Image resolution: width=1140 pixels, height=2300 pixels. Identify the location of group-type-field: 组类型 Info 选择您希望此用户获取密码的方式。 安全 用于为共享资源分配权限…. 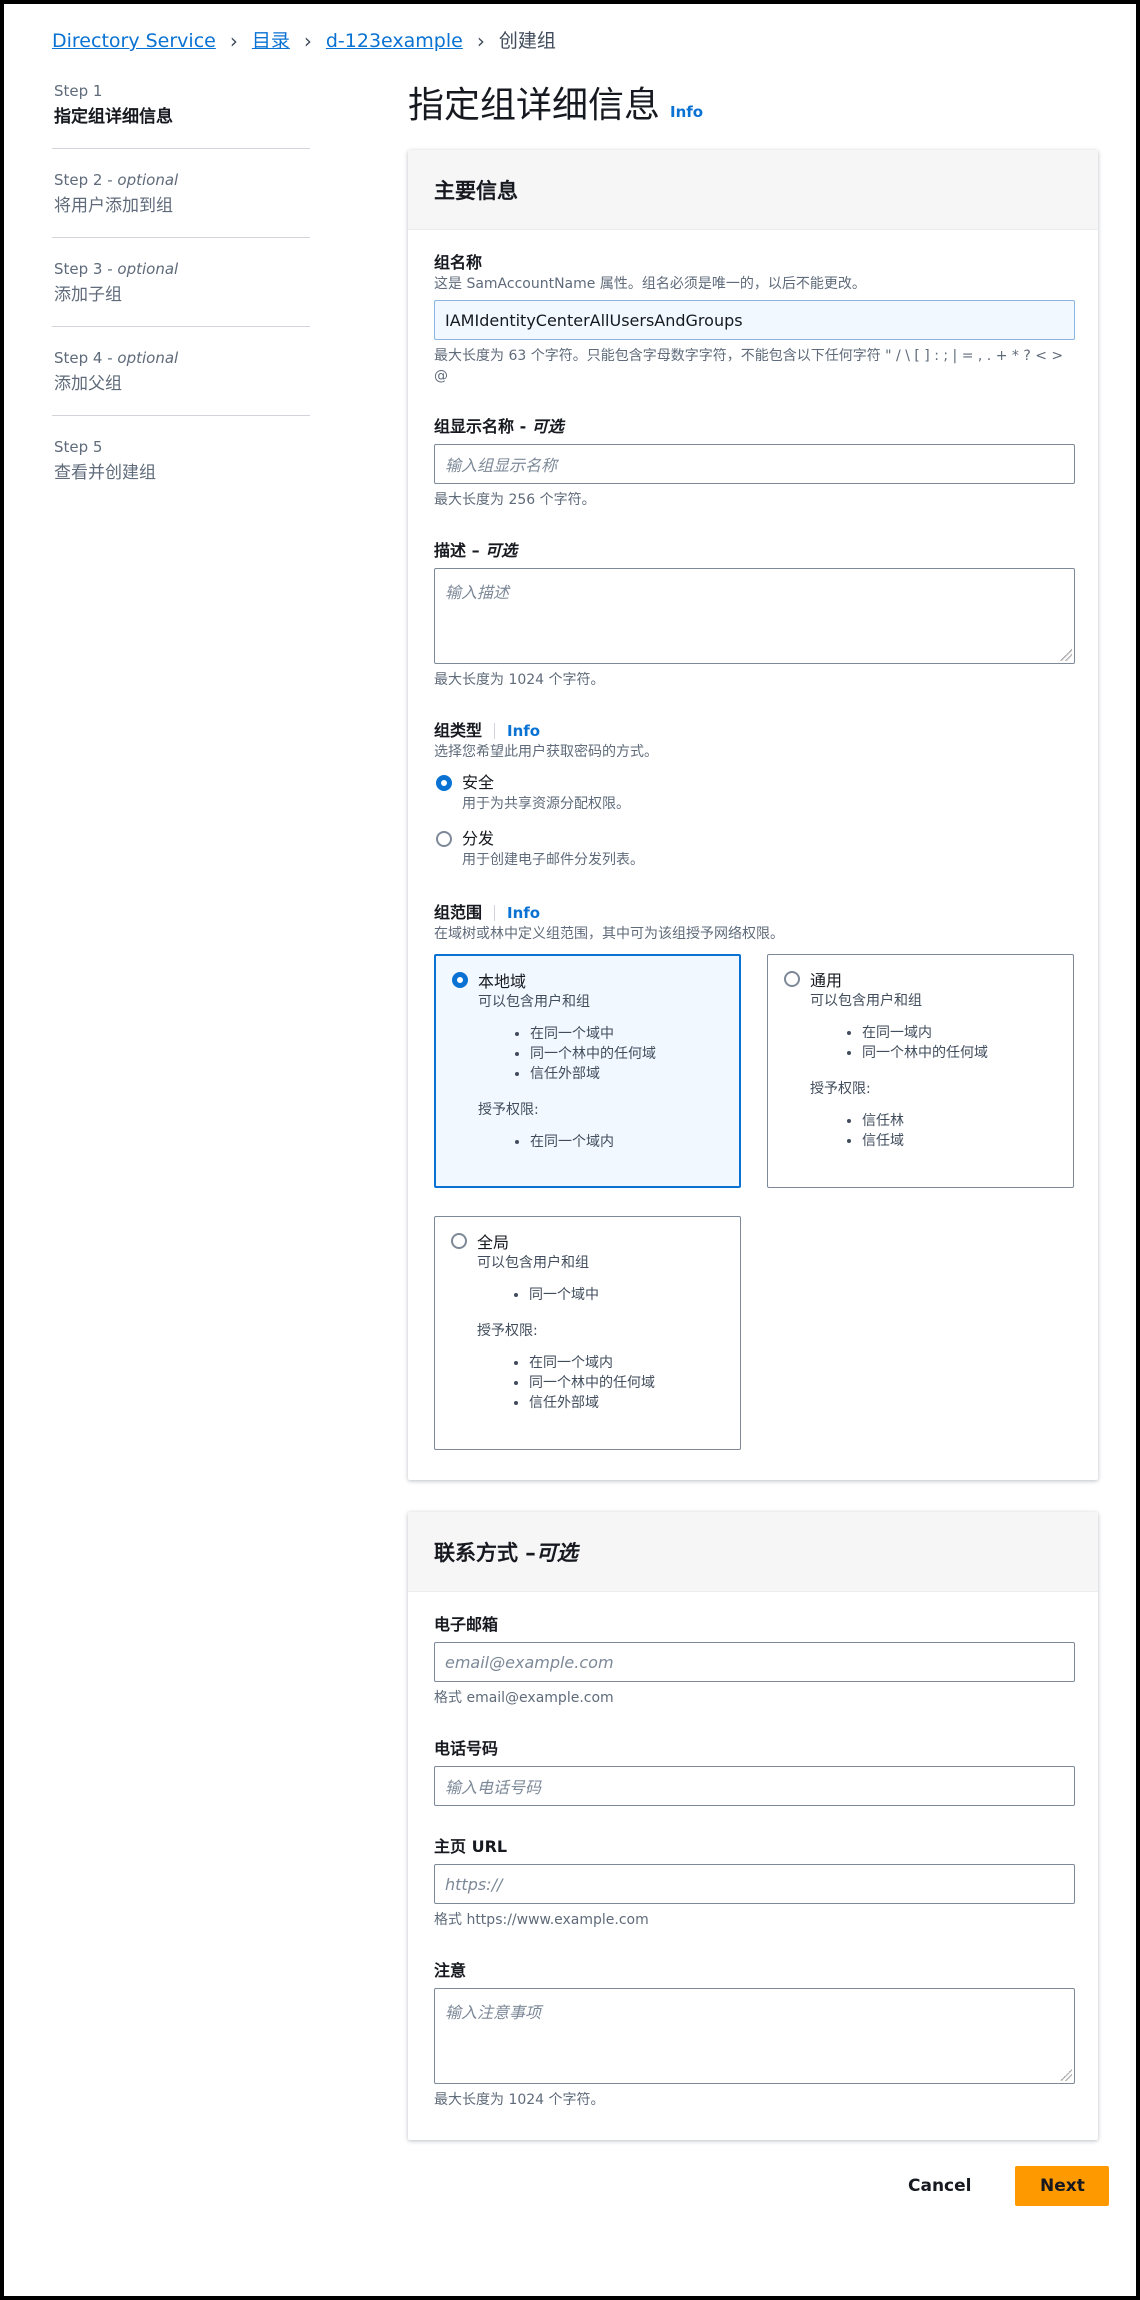
(754, 795).